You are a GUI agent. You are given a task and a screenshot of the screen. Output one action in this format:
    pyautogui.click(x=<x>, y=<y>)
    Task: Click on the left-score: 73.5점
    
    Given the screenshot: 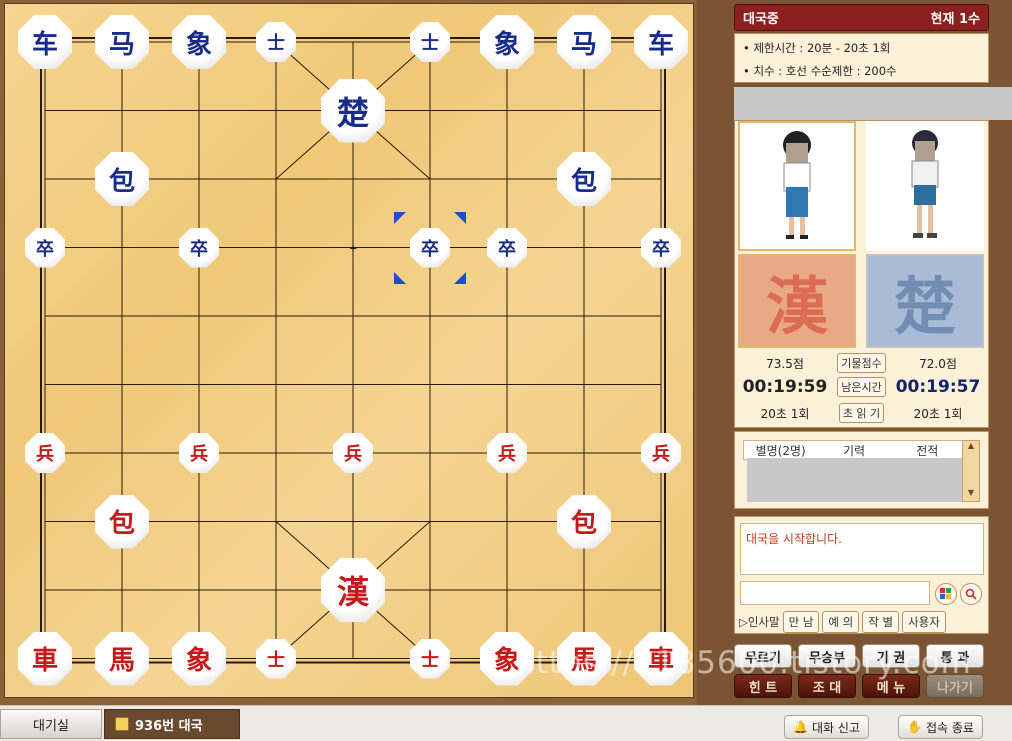 What is the action you would take?
    pyautogui.click(x=785, y=363)
    